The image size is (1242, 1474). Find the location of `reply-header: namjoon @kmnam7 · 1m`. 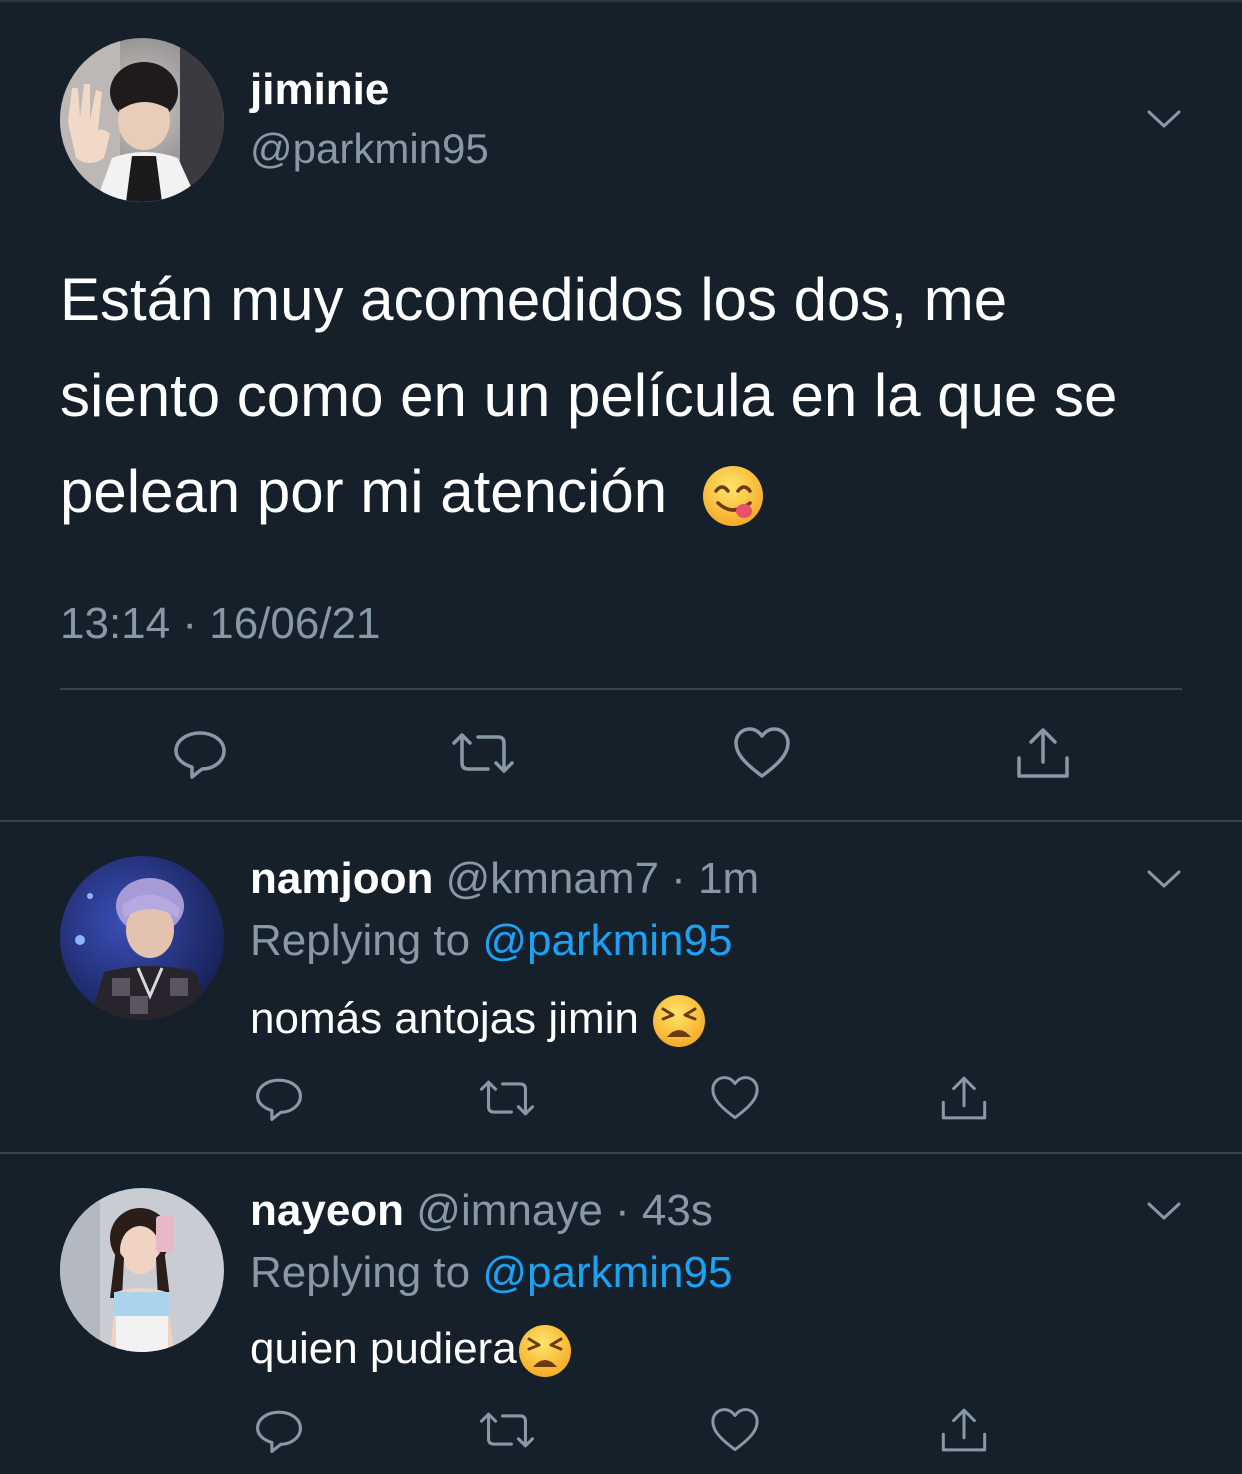

reply-header: namjoon @kmnam7 · 1m is located at coordinates (504, 879).